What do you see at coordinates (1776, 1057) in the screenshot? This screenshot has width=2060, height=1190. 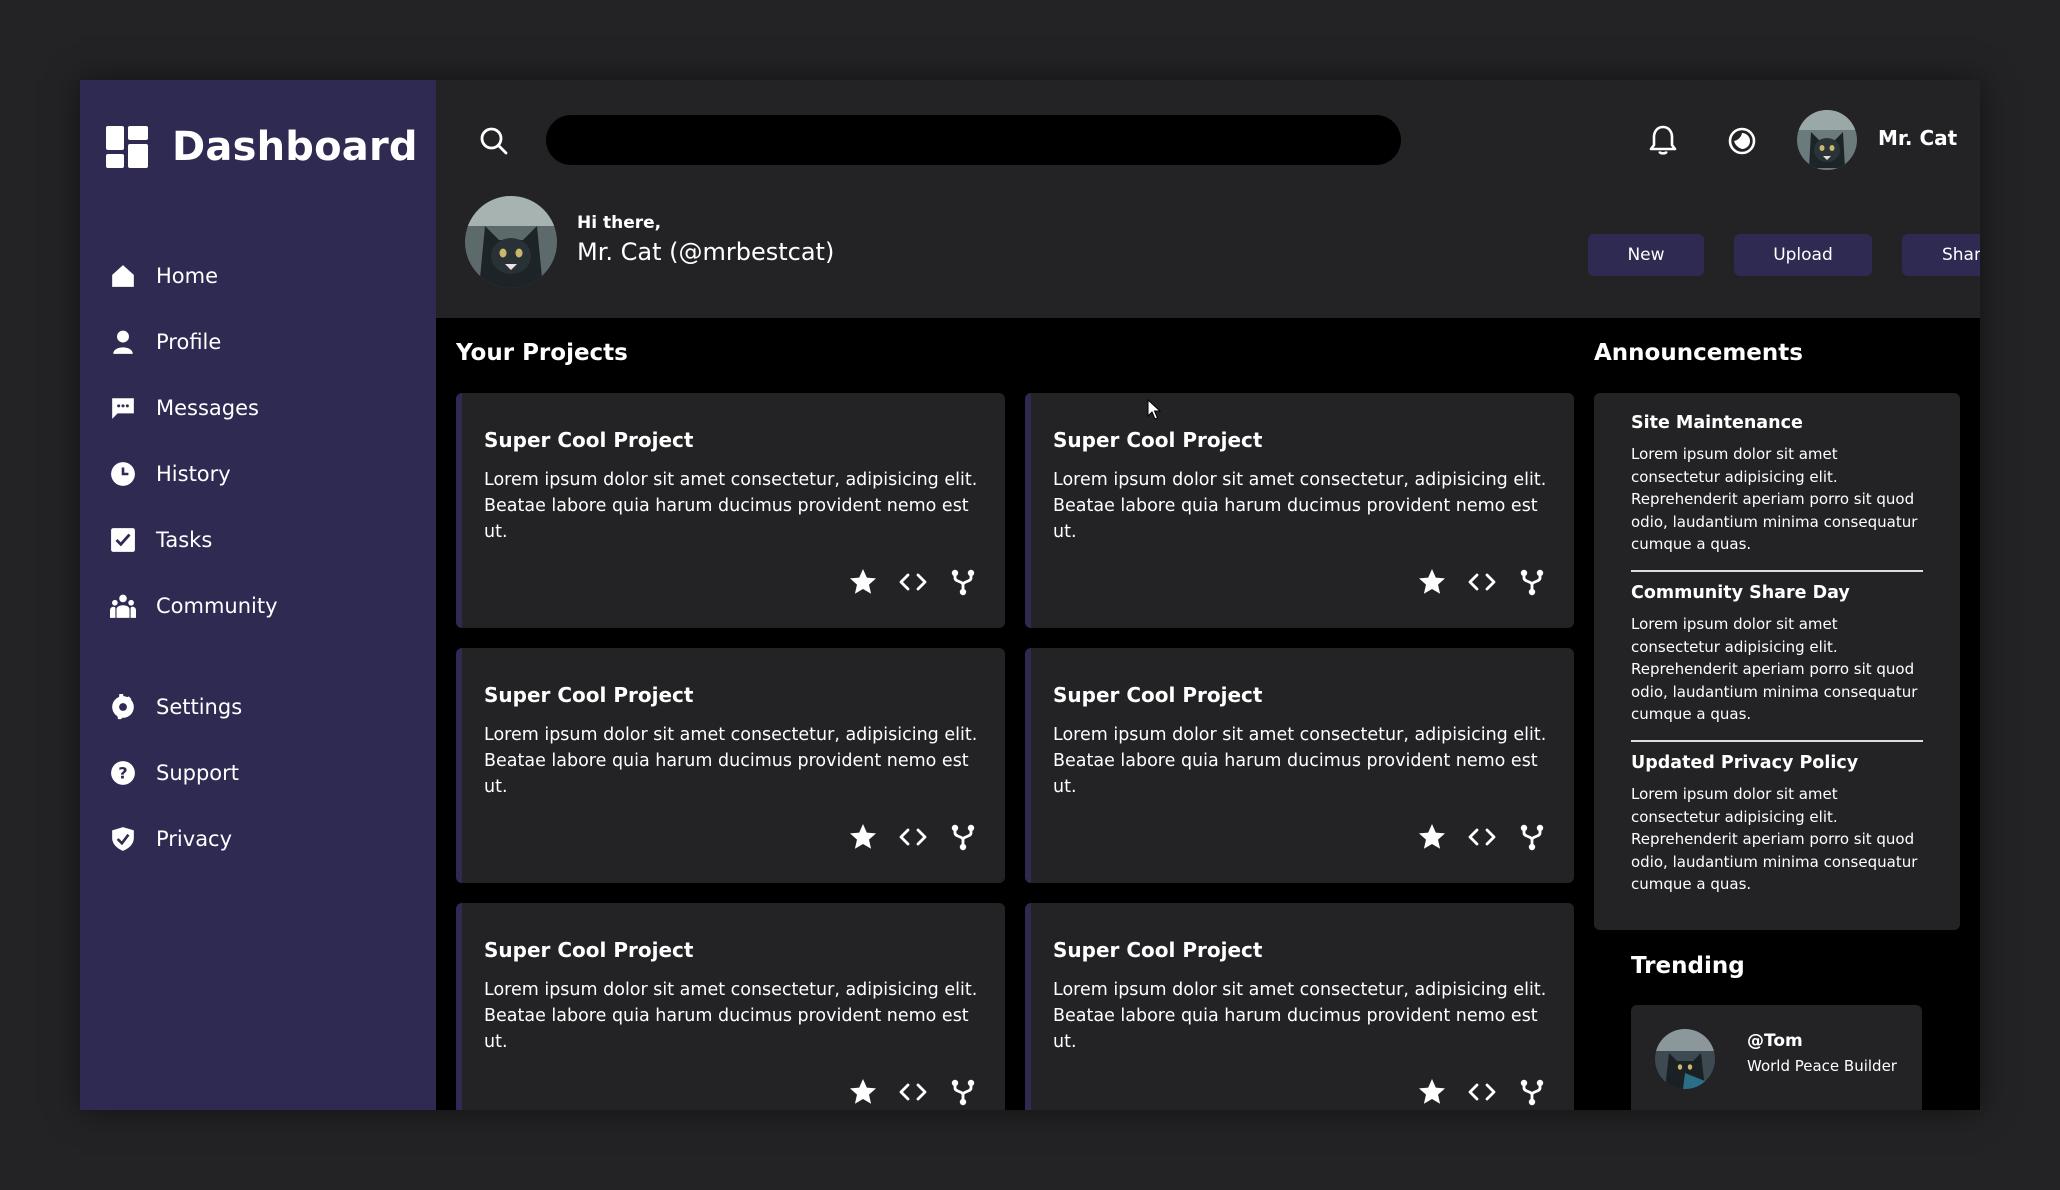 I see `trending-card: @Tom World Peace Builder` at bounding box center [1776, 1057].